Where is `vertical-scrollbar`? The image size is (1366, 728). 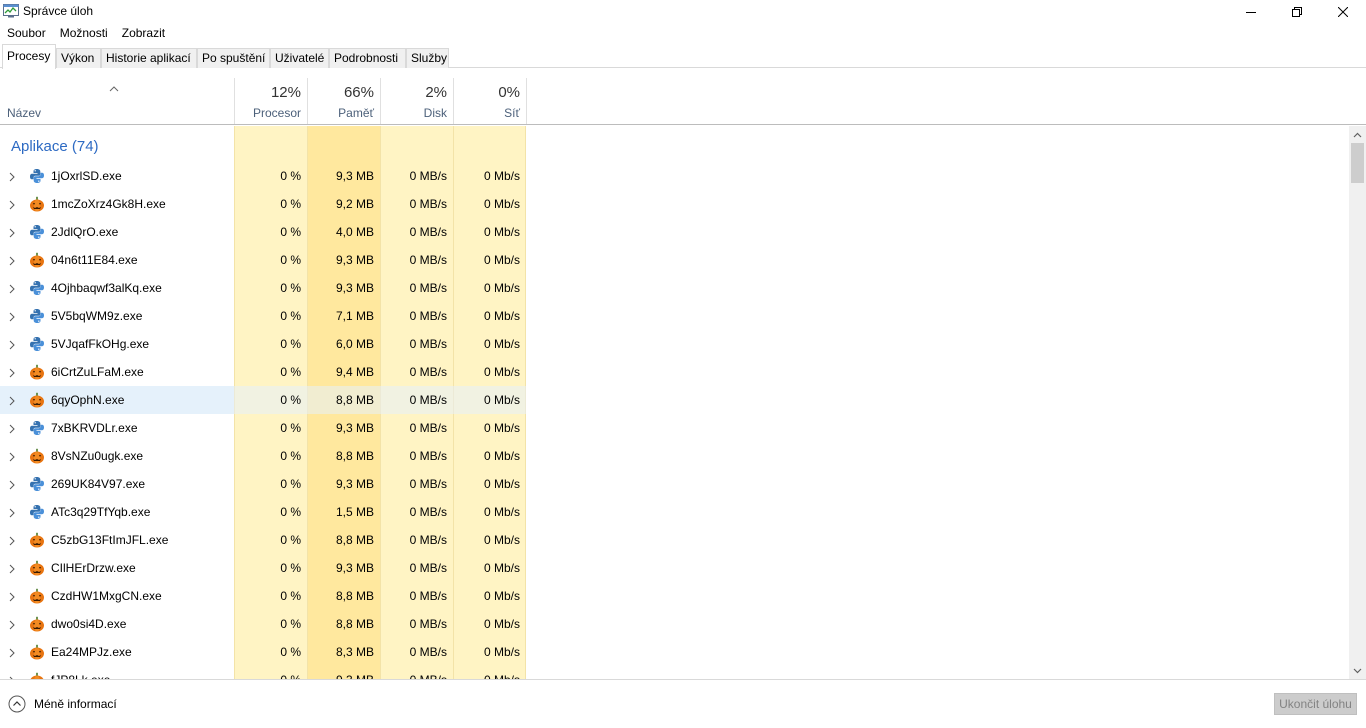 vertical-scrollbar is located at coordinates (1357, 402).